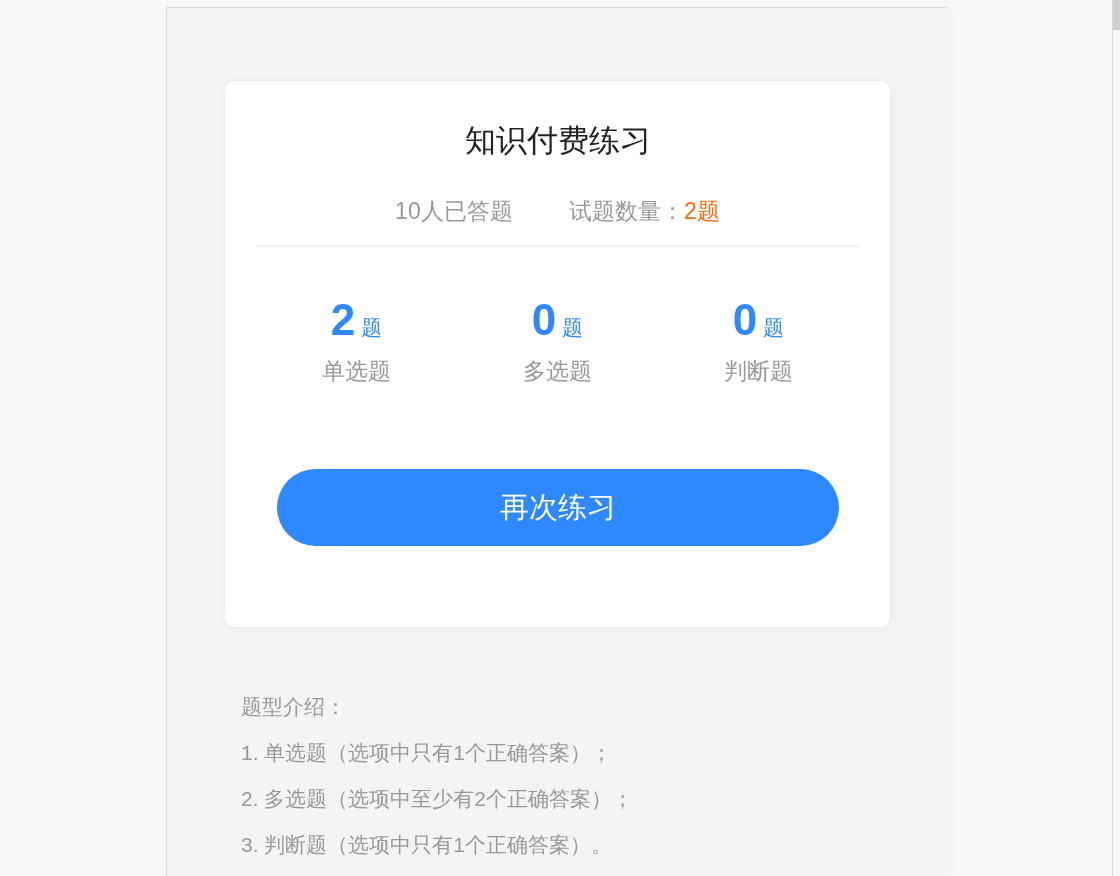 The image size is (1120, 876). I want to click on question-type-label: 单选题, so click(356, 371).